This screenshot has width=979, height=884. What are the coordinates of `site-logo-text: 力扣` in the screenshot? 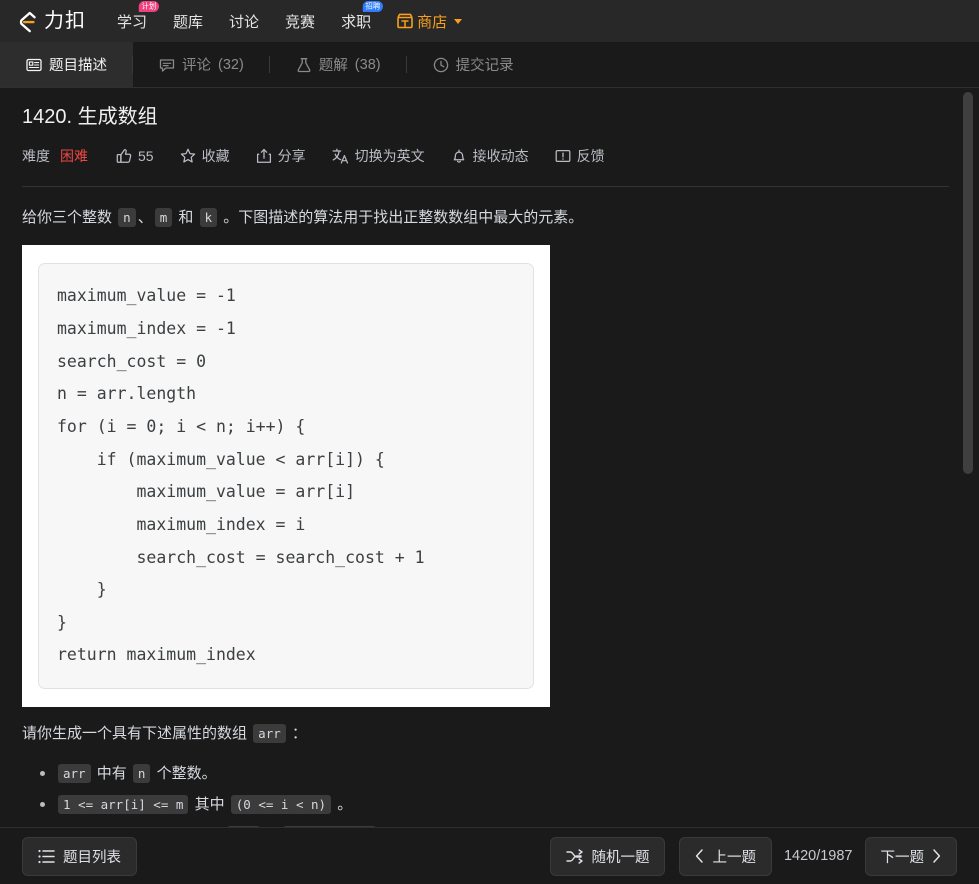 It's located at (65, 21).